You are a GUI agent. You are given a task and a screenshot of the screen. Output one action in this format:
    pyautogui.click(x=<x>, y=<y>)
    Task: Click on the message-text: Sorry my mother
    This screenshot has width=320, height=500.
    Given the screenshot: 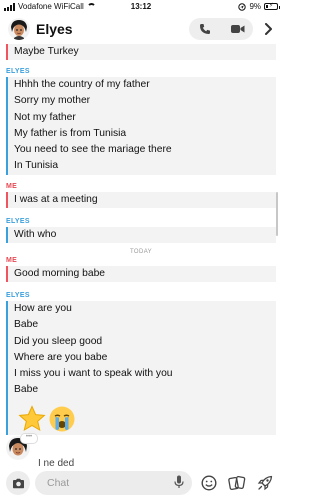 What is the action you would take?
    pyautogui.click(x=52, y=101)
    